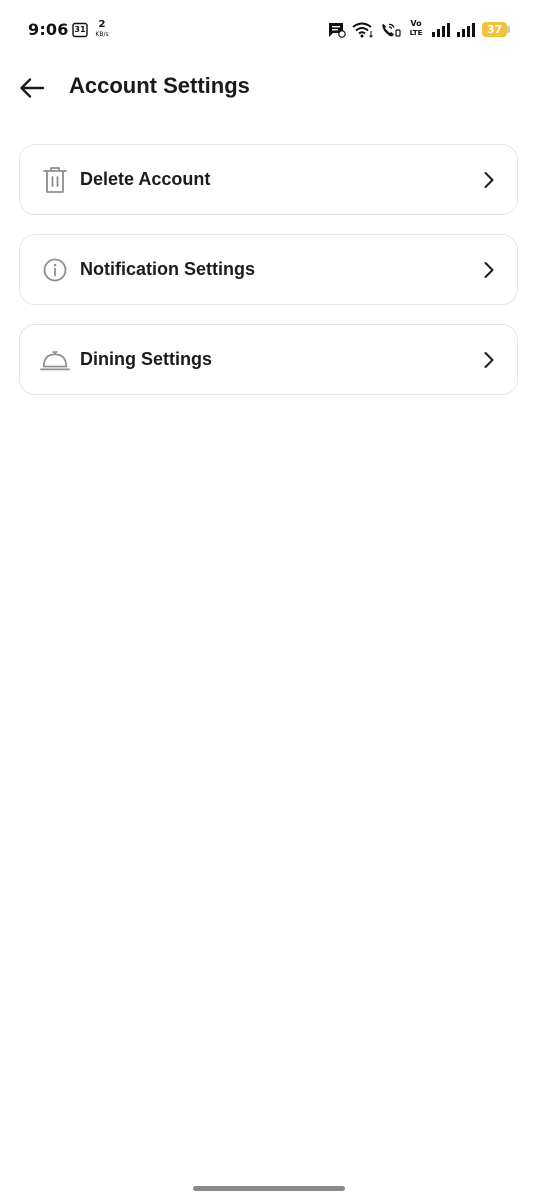 The width and height of the screenshot is (537, 1200). I want to click on battery-tip, so click(508, 29).